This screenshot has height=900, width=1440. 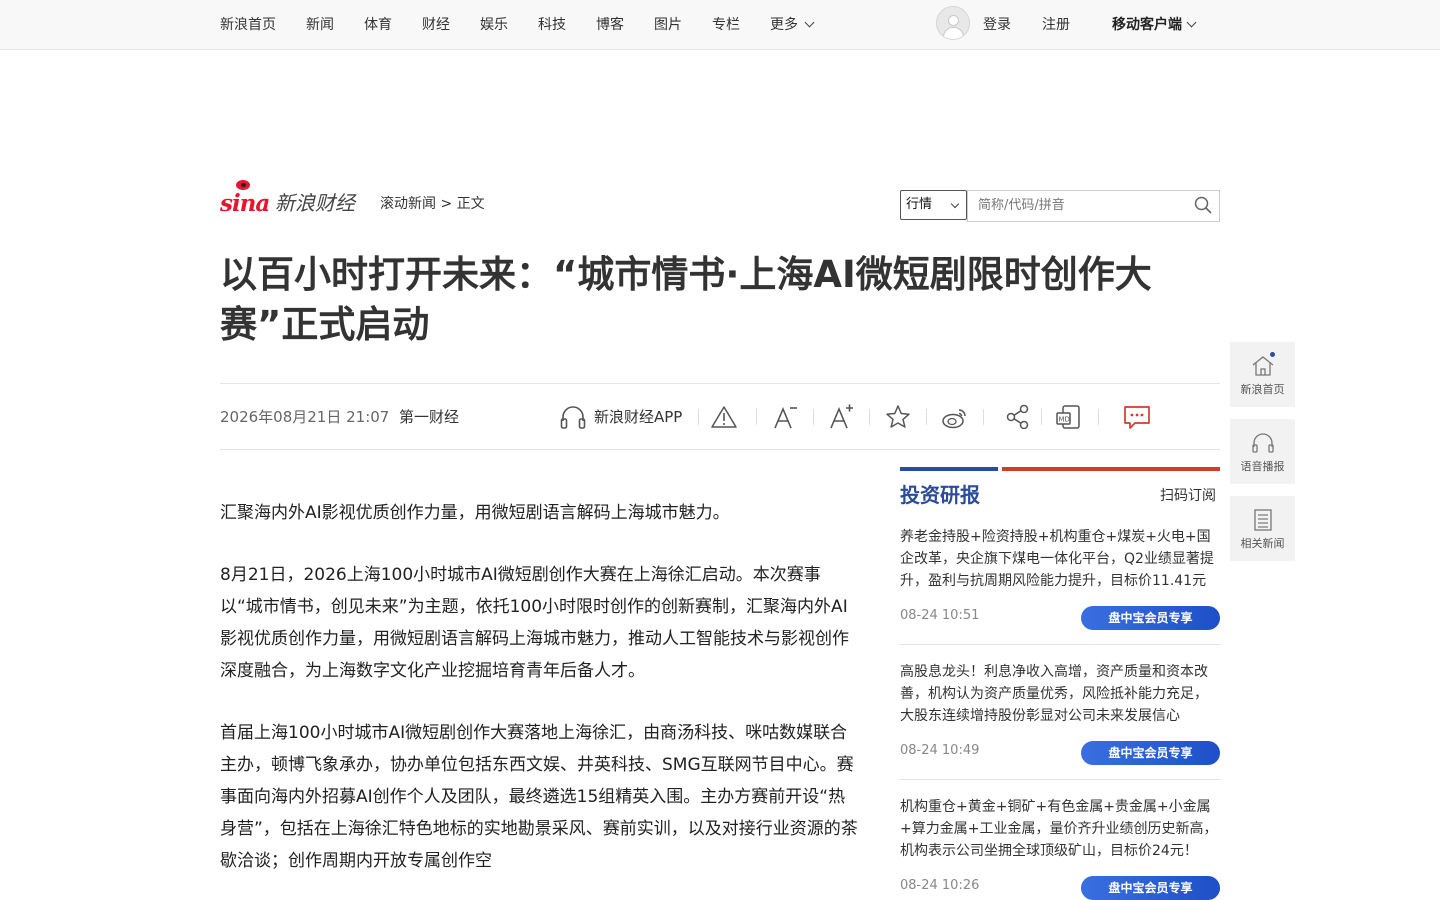 What do you see at coordinates (940, 495) in the screenshot?
I see `research-panel-title: 投资研报` at bounding box center [940, 495].